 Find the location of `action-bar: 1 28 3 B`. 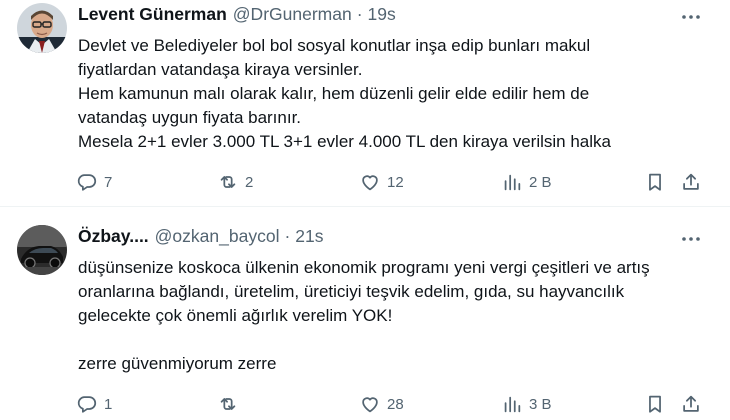

action-bar: 1 28 3 B is located at coordinates (391, 404).